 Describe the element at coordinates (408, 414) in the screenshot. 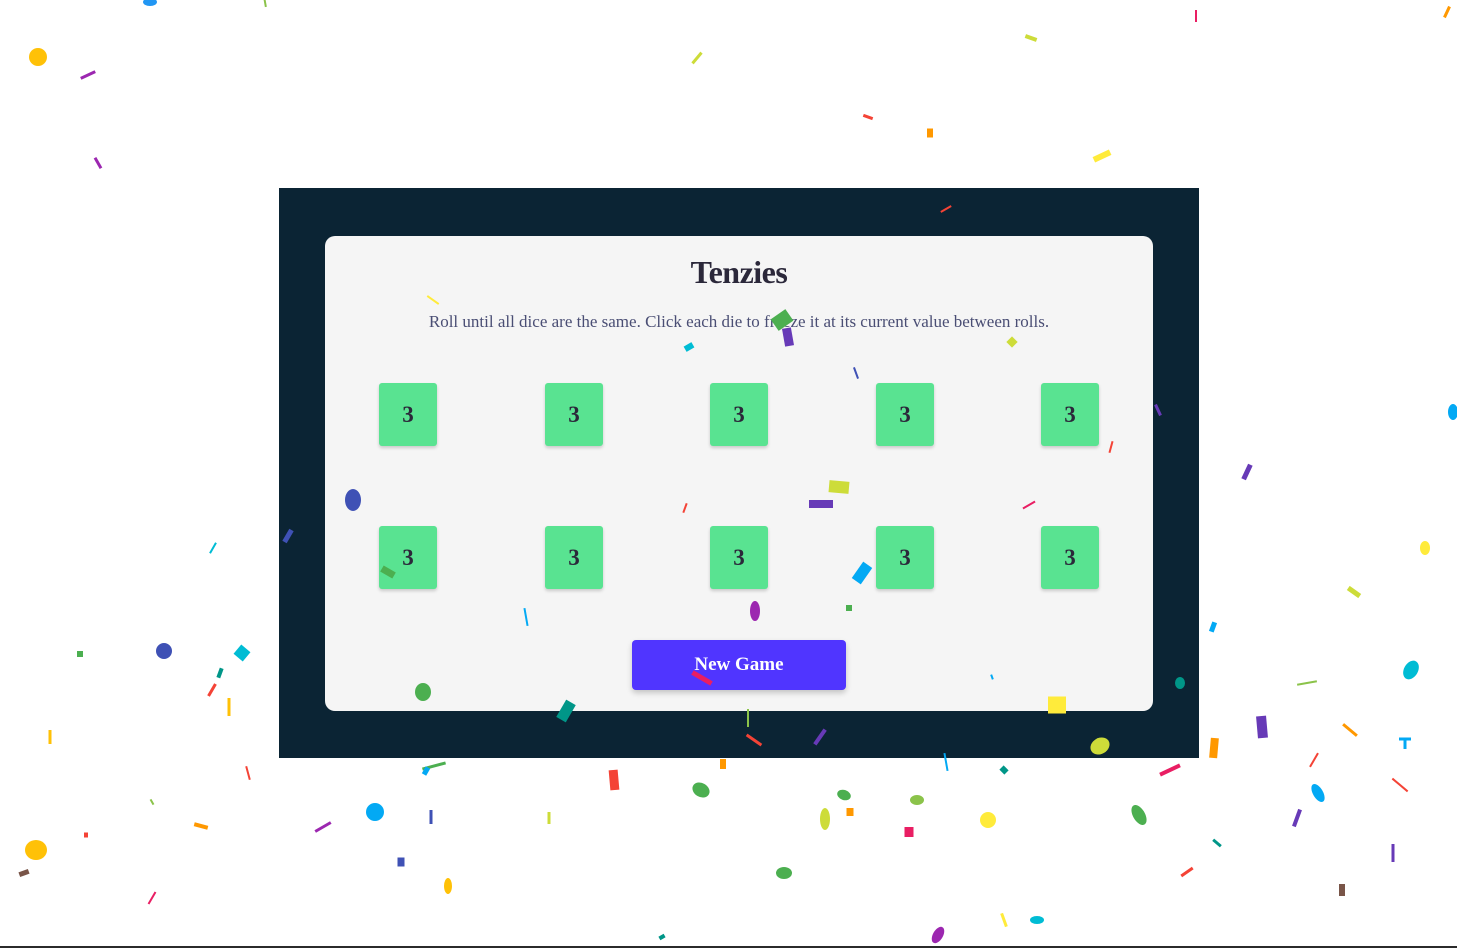

I see `die-1: 3` at that location.